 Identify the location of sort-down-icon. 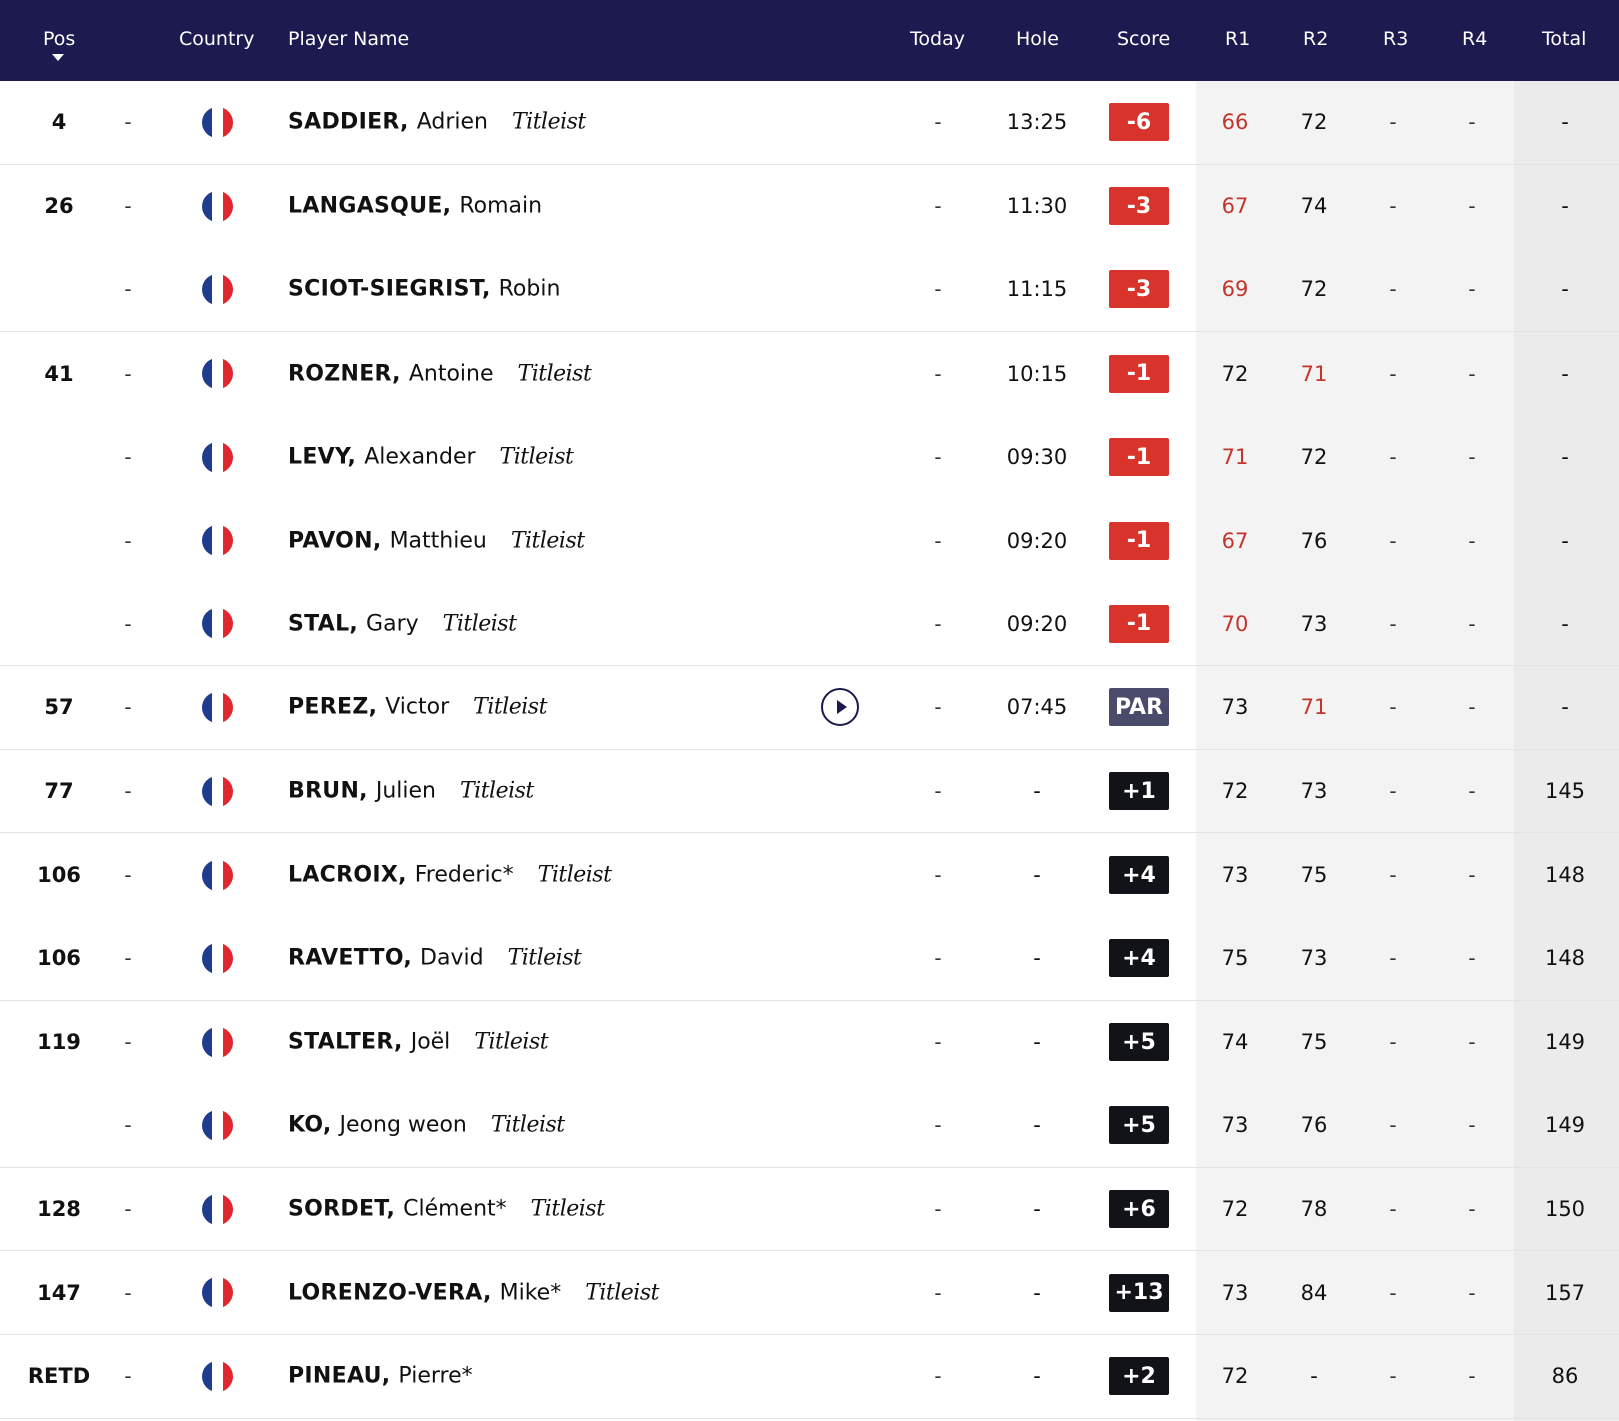
(58, 57).